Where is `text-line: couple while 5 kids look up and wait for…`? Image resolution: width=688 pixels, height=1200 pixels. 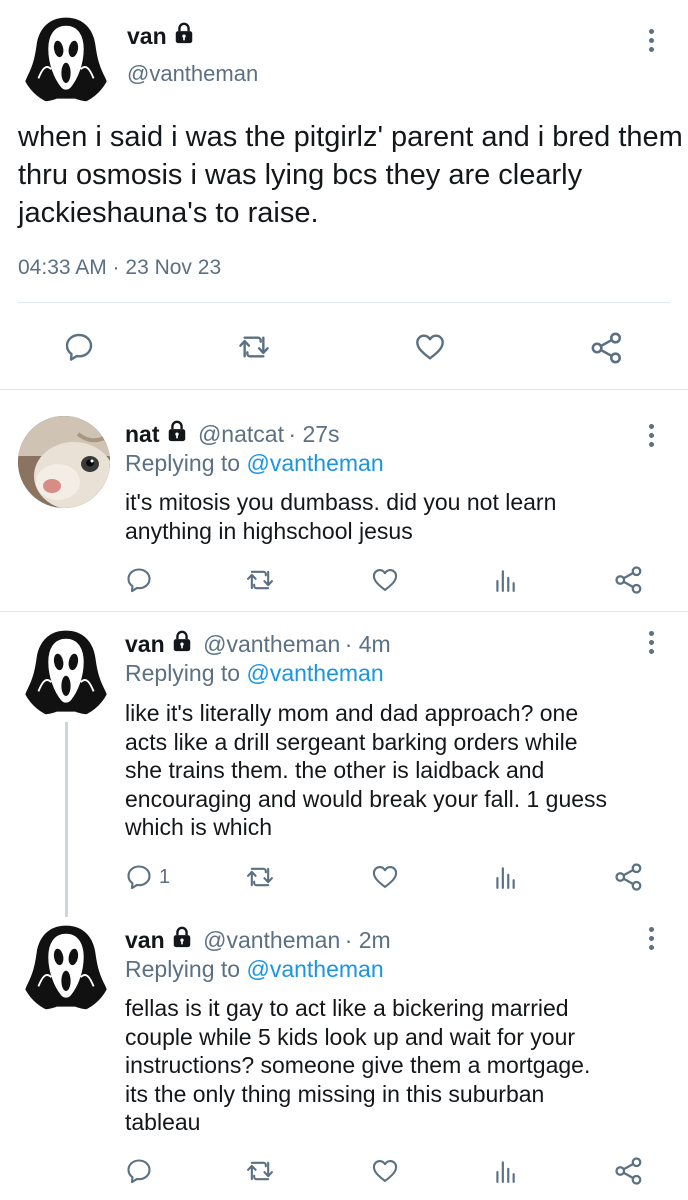 text-line: couple while 5 kids look up and wait for… is located at coordinates (350, 1036).